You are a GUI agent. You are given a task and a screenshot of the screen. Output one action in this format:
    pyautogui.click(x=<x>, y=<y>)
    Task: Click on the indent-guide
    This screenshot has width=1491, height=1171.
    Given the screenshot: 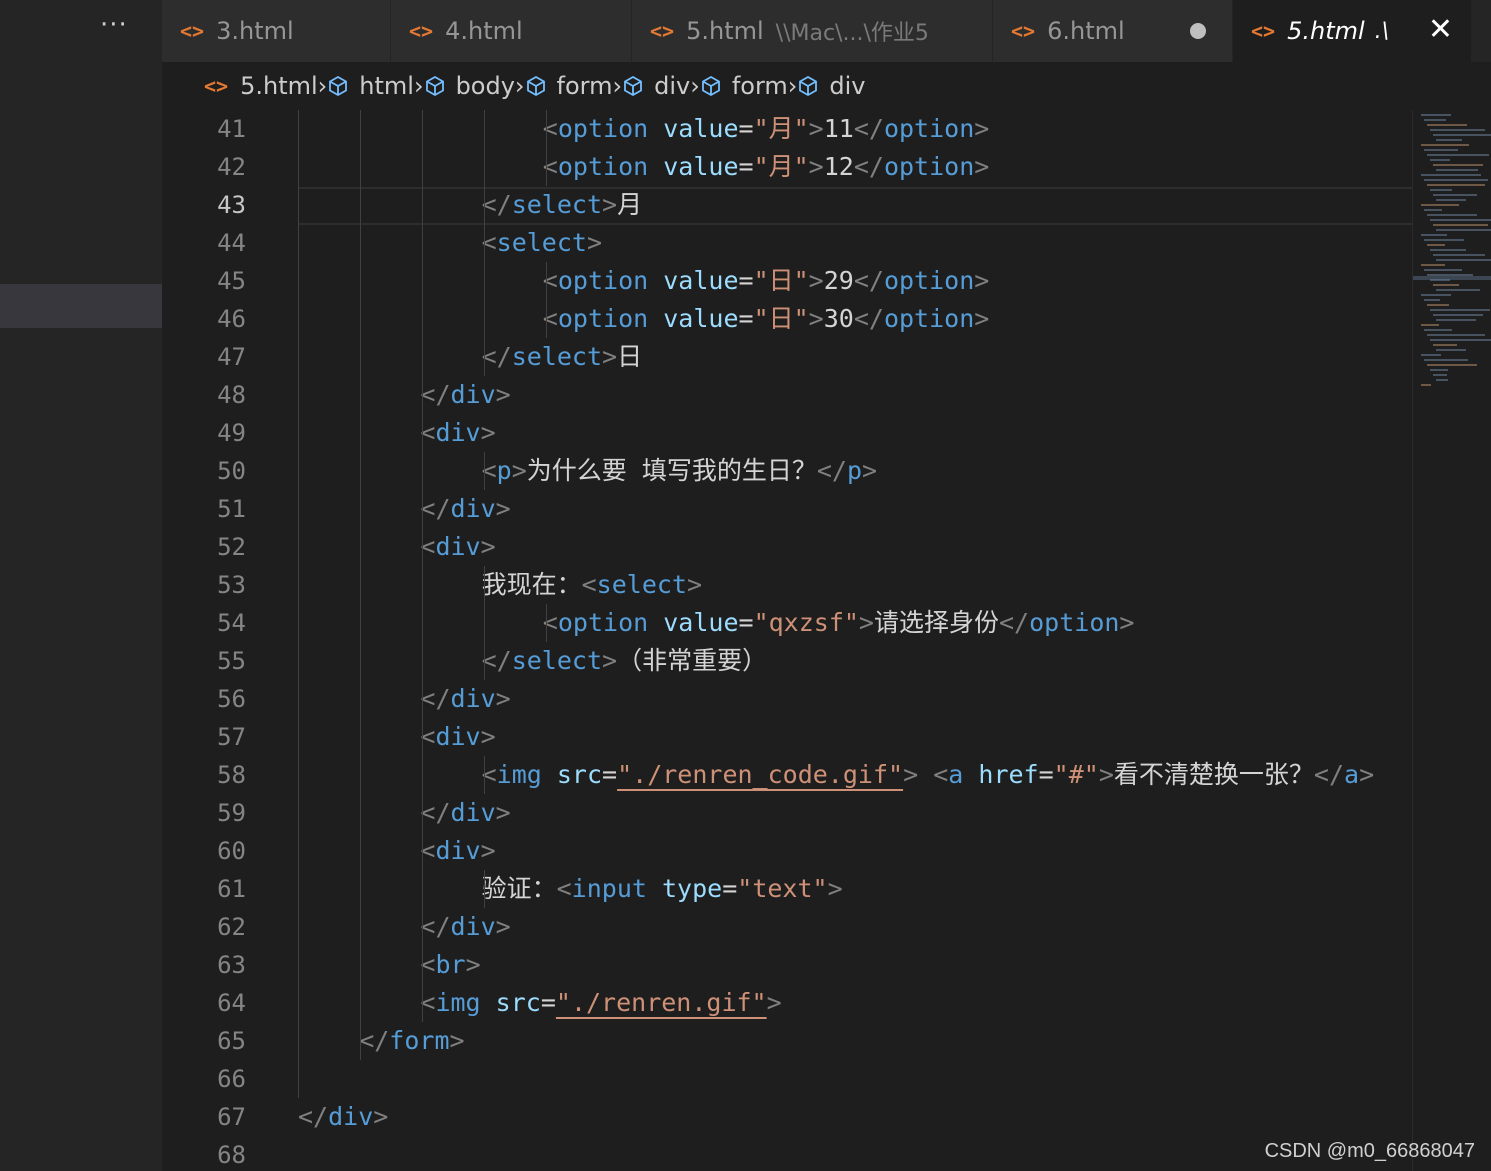 What is the action you would take?
    pyautogui.click(x=546, y=623)
    